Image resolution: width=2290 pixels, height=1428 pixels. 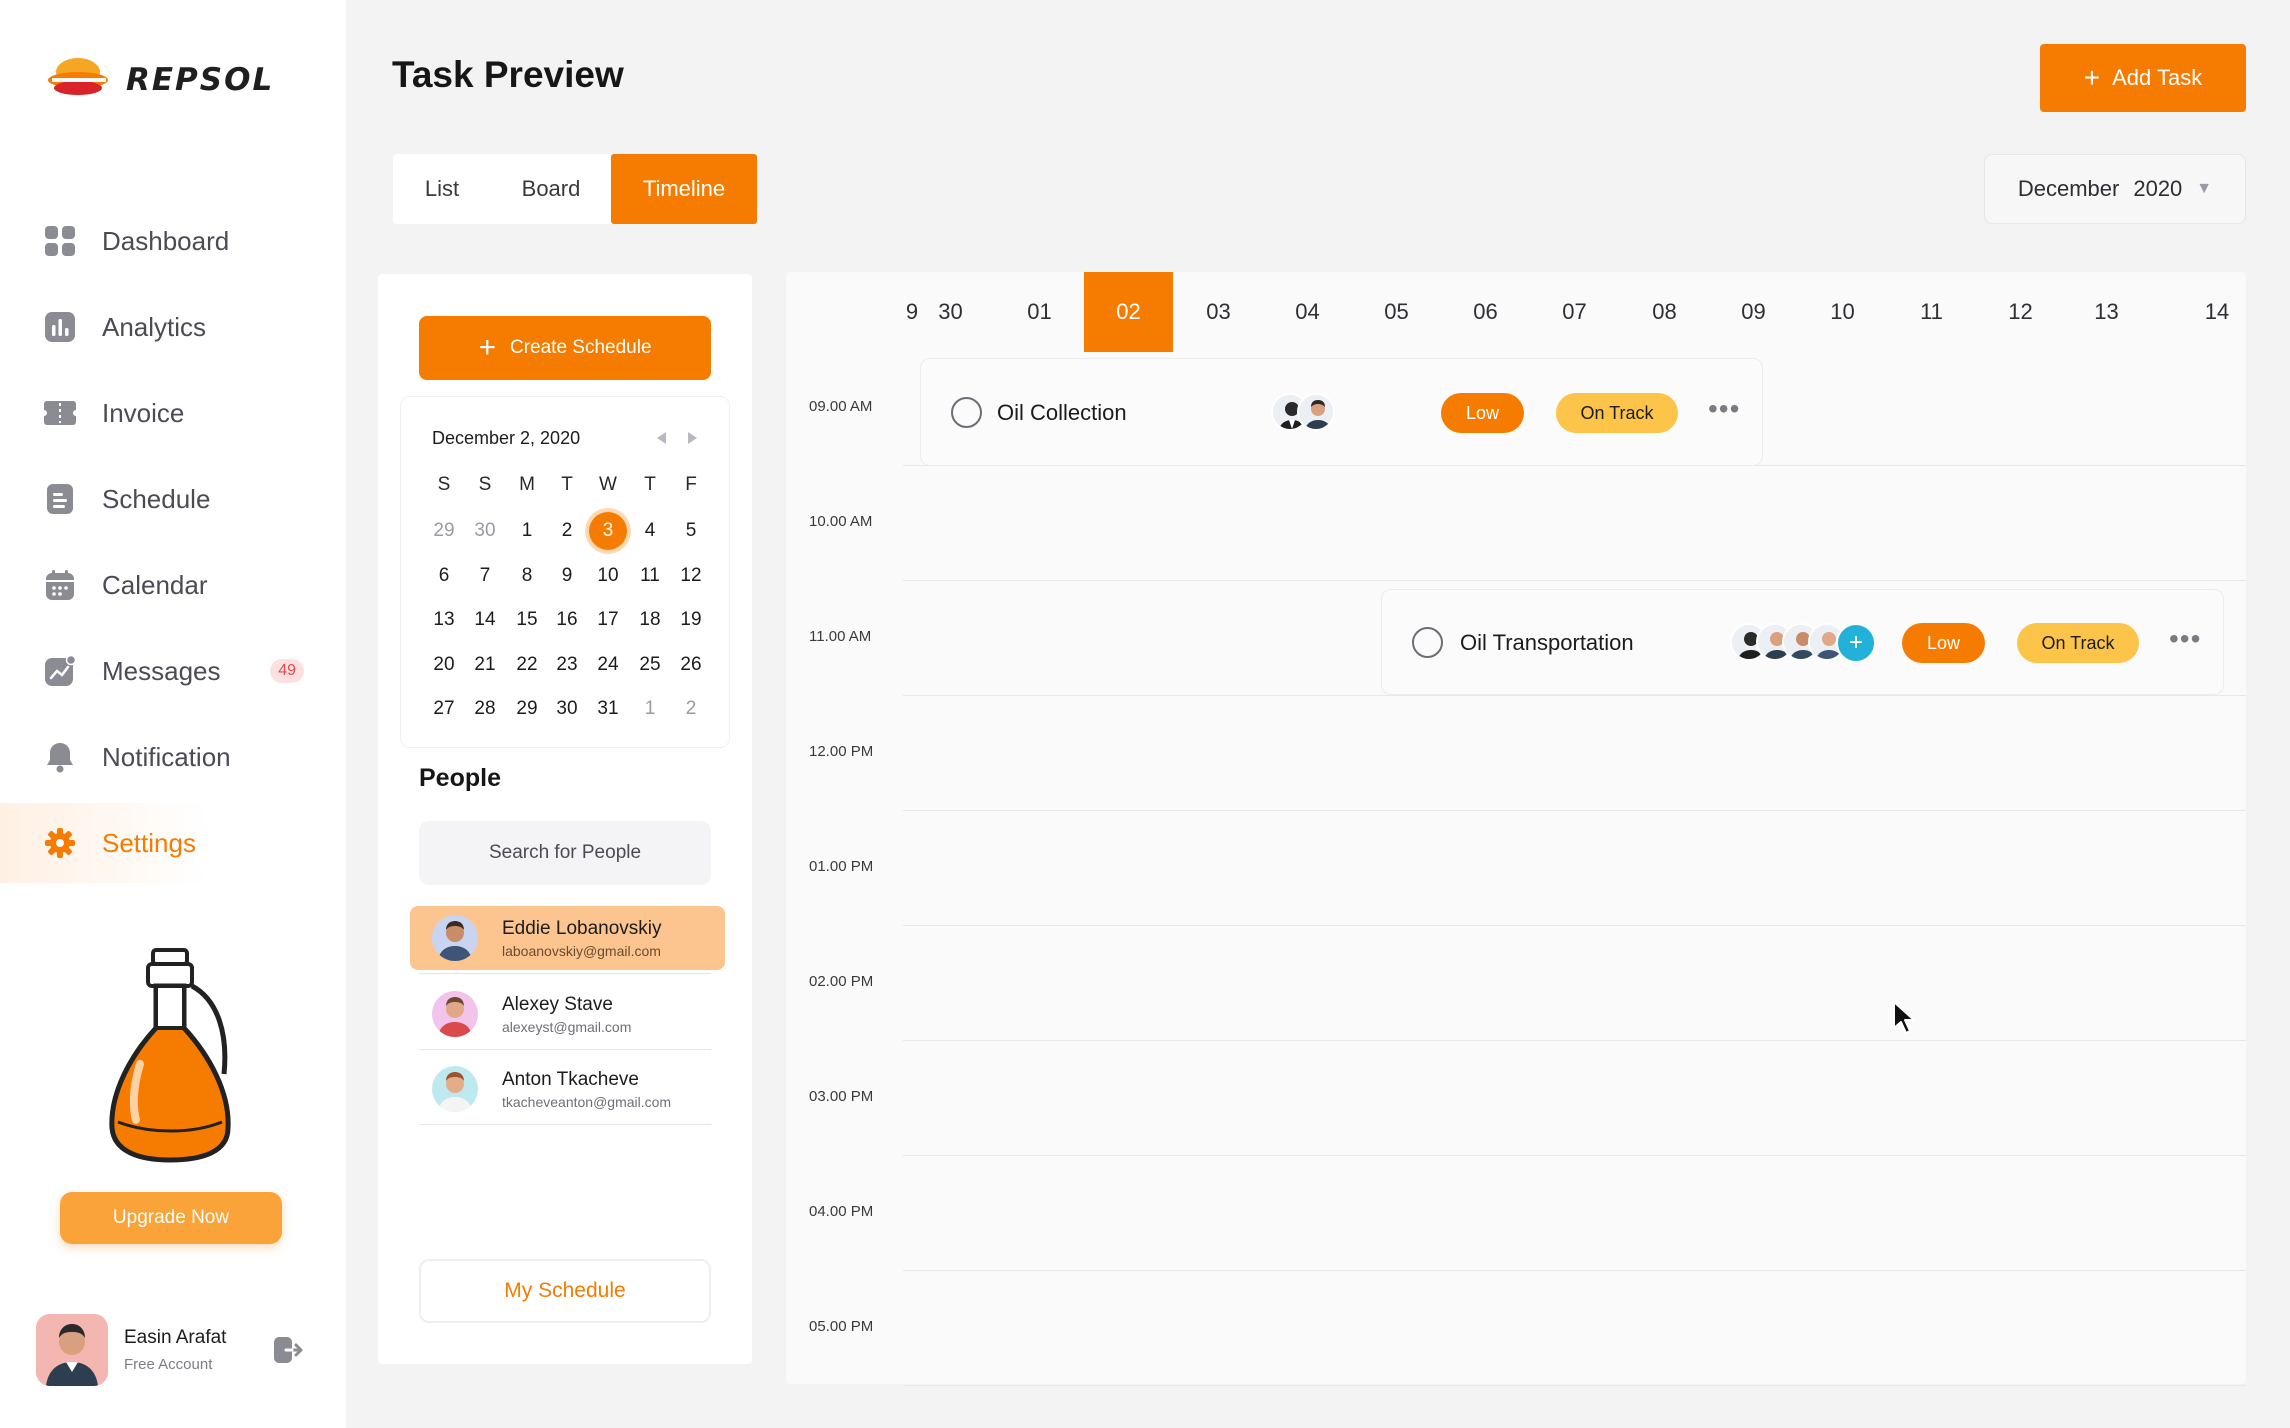 What do you see at coordinates (2020, 312) in the screenshot?
I see `timeline-day: 12` at bounding box center [2020, 312].